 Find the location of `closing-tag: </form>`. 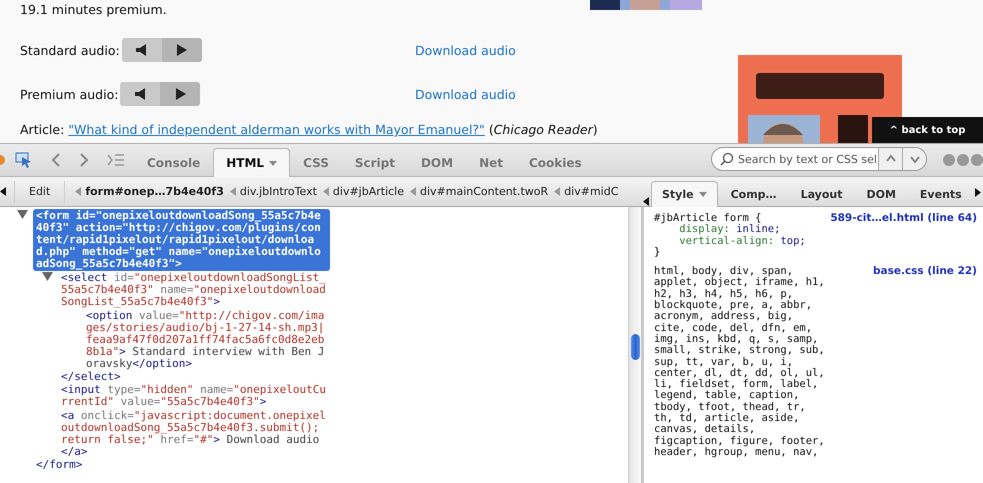

closing-tag: </form> is located at coordinates (183, 465).